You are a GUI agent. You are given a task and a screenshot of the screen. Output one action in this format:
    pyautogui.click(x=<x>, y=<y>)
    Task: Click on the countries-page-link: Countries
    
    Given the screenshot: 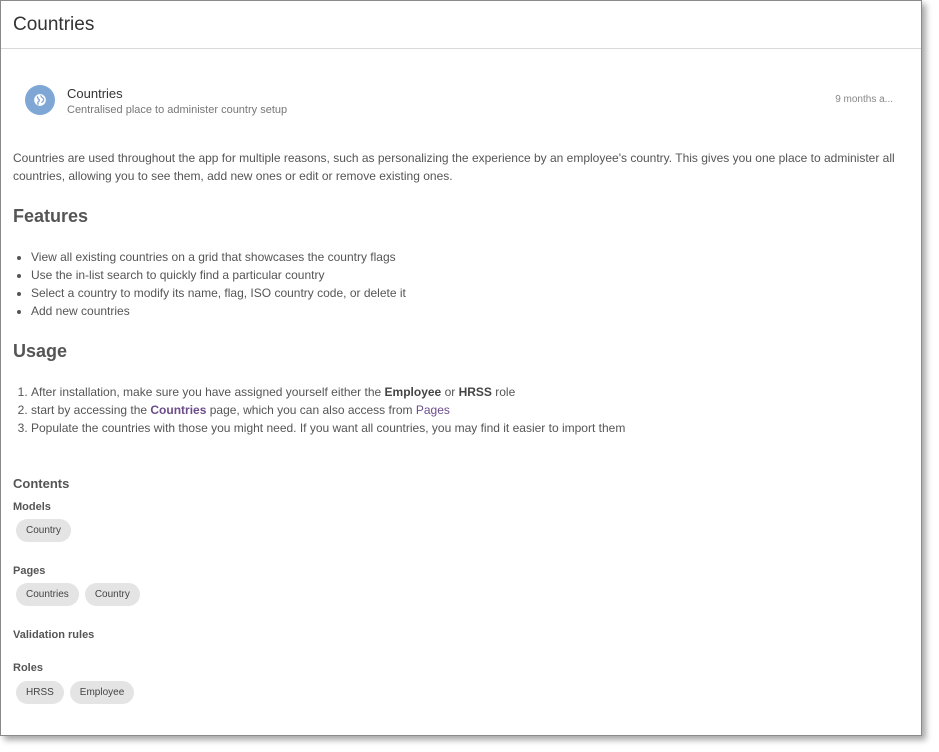 What is the action you would take?
    pyautogui.click(x=178, y=410)
    